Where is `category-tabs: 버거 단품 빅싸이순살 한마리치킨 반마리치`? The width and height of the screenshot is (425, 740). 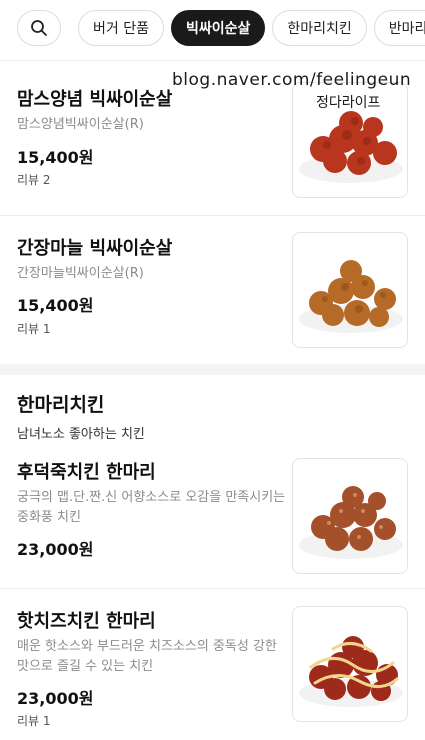
category-tabs: 버거 단품 빅싸이순살 한마리치킨 반마리치 is located at coordinates (251, 28).